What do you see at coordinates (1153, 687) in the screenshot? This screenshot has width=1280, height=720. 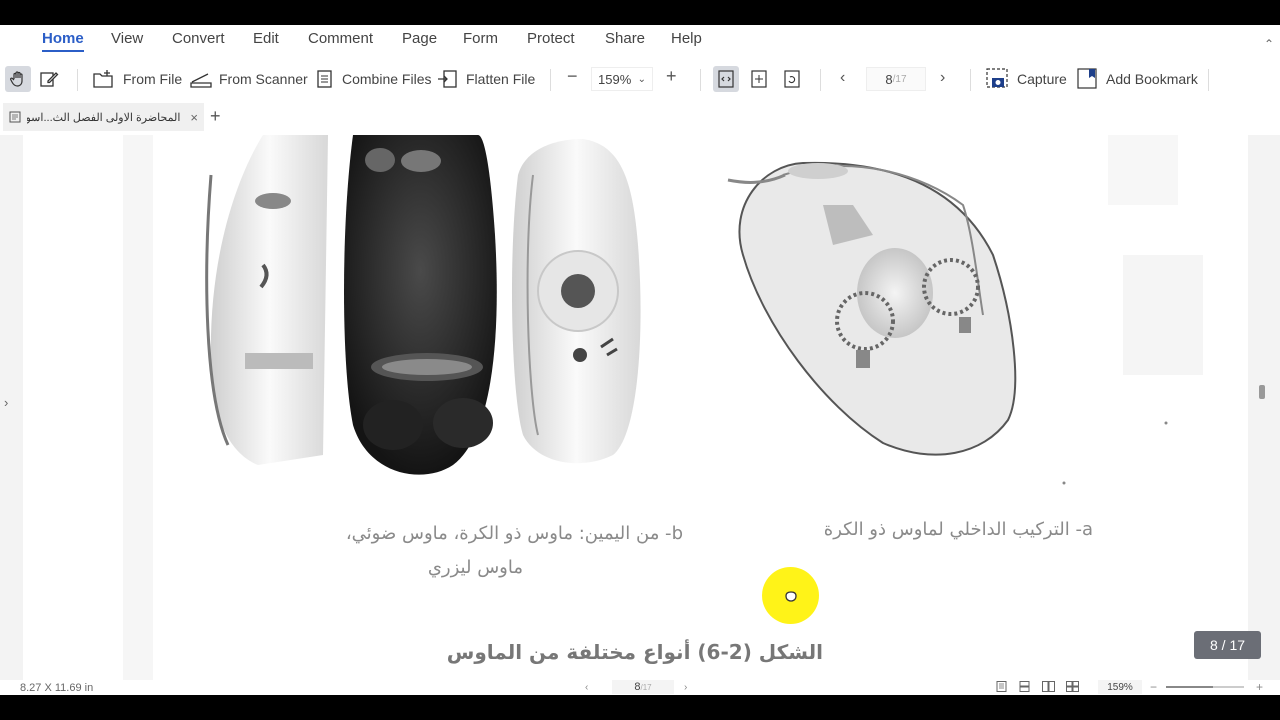 I see `status-zoom-out-button: −` at bounding box center [1153, 687].